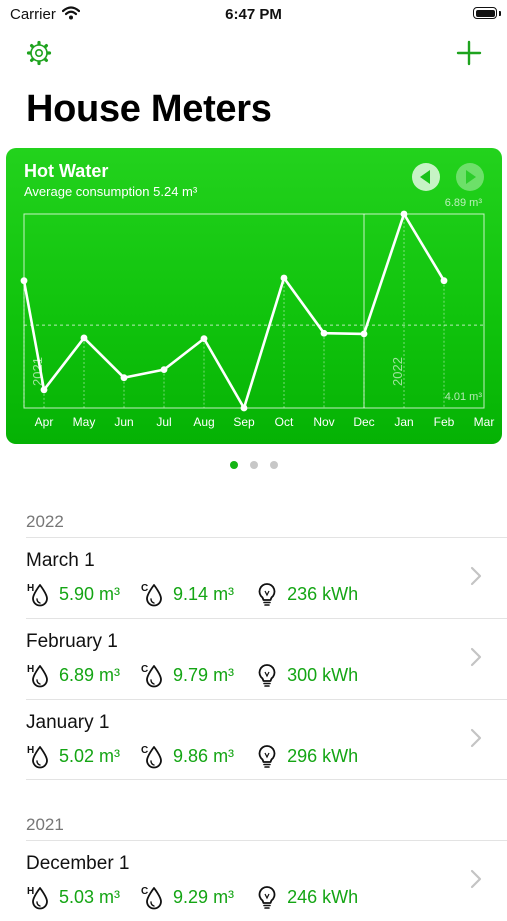  What do you see at coordinates (323, 422) in the screenshot?
I see `x-tick-label: Nov` at bounding box center [323, 422].